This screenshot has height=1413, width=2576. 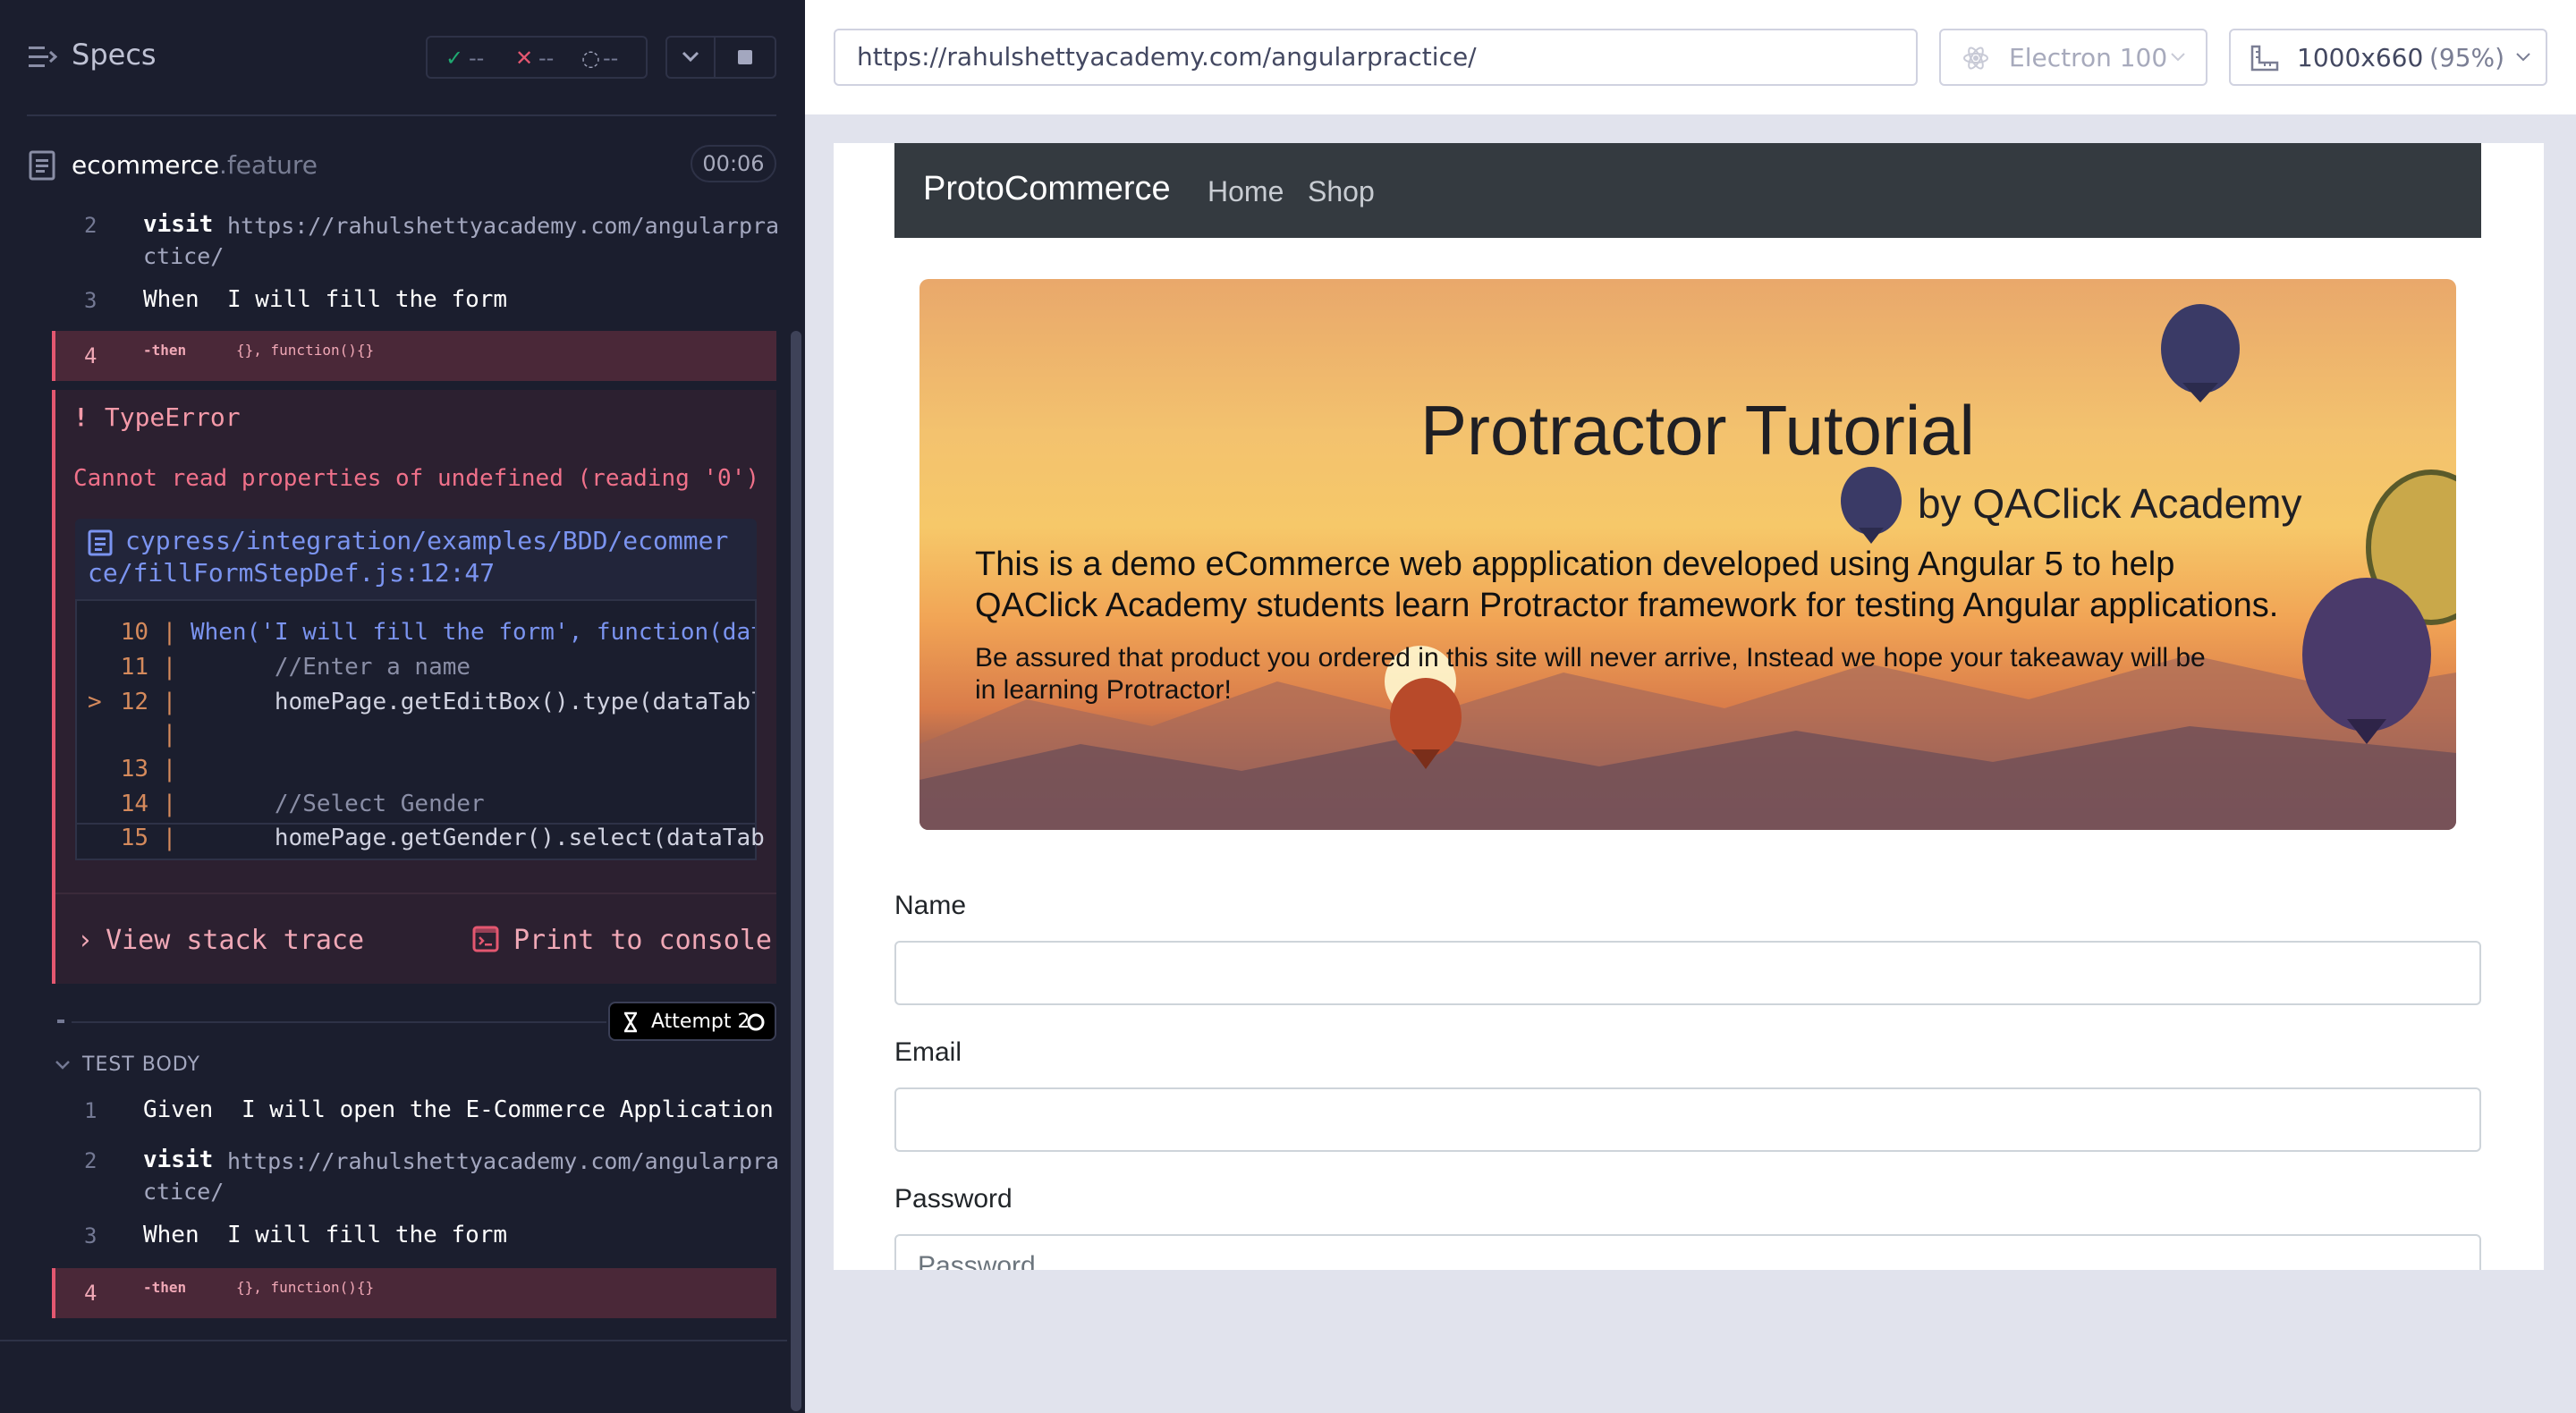 I want to click on app-navbar: ProtoCommerce Home Shop, so click(x=1687, y=190).